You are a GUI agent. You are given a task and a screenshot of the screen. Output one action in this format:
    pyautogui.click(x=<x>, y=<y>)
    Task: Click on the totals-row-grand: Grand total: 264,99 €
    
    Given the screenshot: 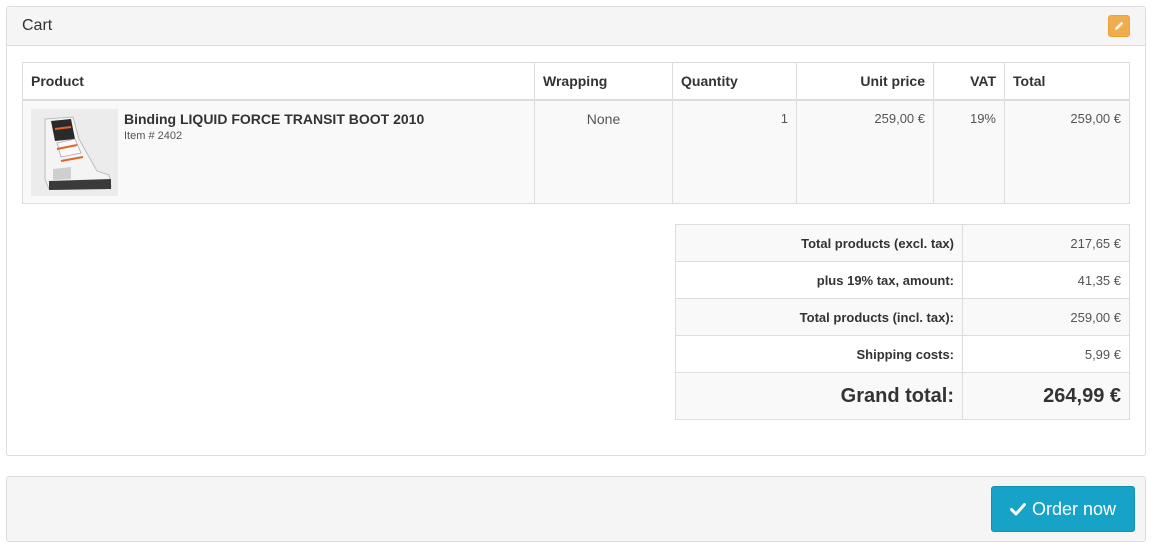 What is the action you would take?
    pyautogui.click(x=902, y=396)
    